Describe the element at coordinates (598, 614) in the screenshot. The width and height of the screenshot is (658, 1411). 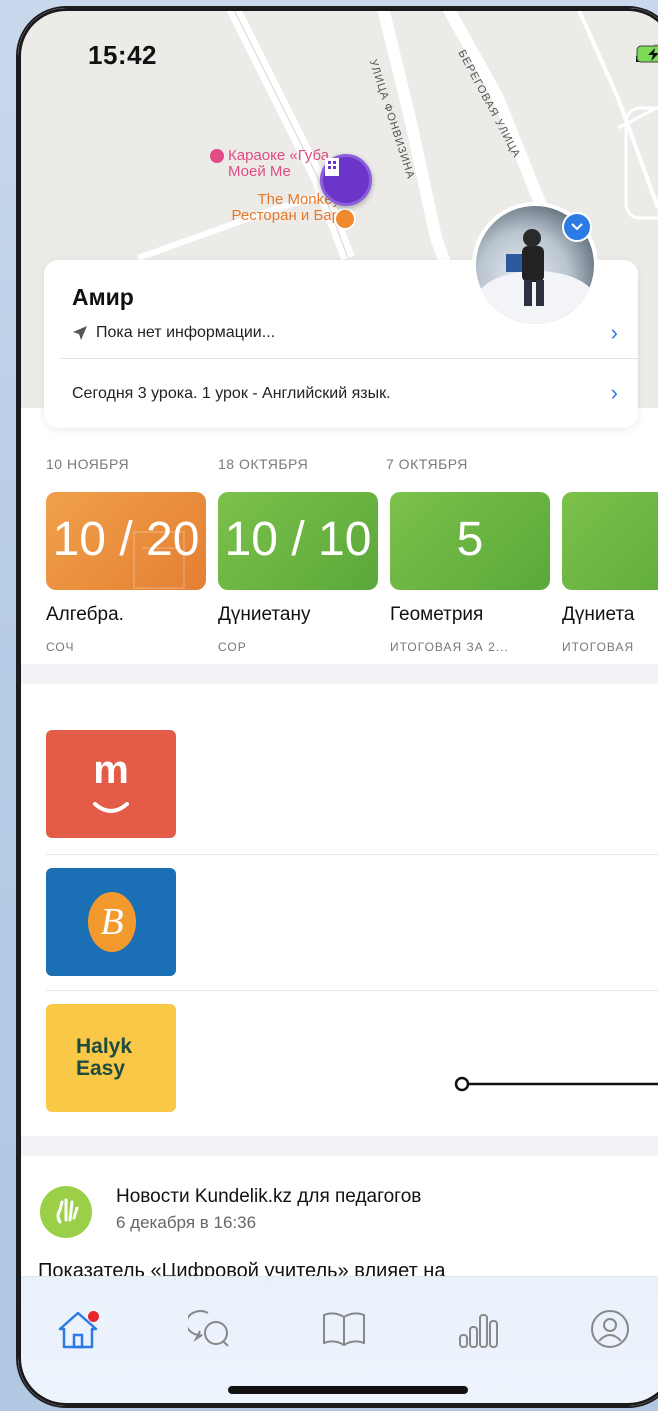
I see `grade-subject: Дүниета` at that location.